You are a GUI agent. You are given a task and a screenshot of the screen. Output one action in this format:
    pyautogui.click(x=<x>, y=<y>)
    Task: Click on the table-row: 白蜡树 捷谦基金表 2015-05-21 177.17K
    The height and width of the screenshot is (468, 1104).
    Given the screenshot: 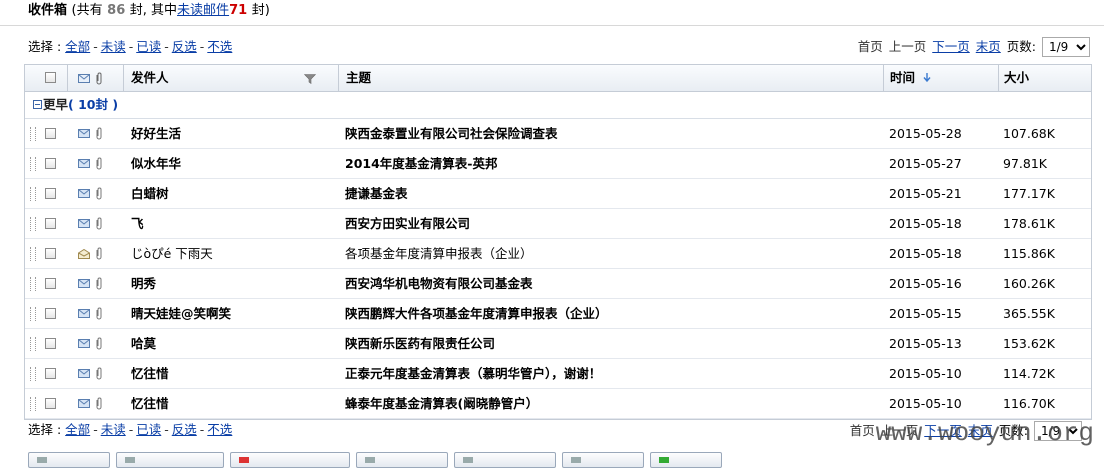 What is the action you would take?
    pyautogui.click(x=558, y=194)
    